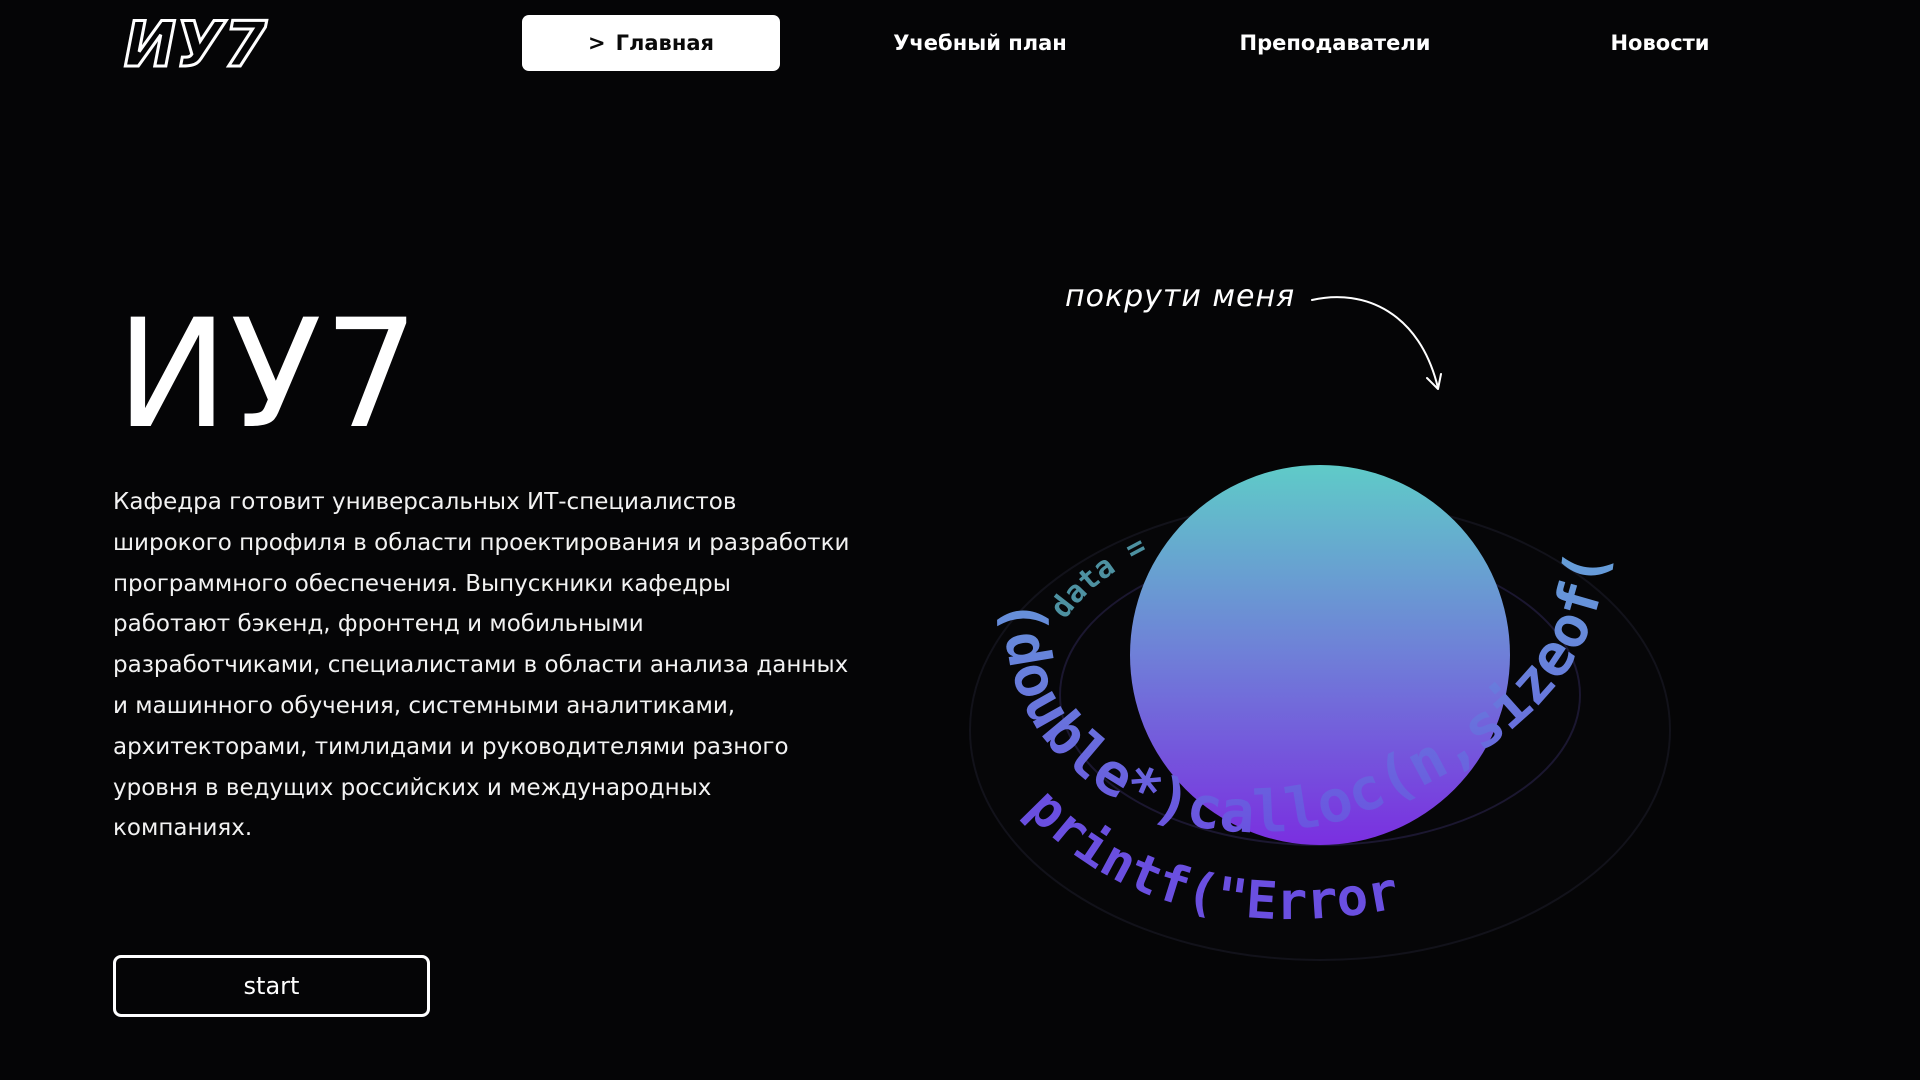  I want to click on nav-item-label: Новости, so click(1660, 43).